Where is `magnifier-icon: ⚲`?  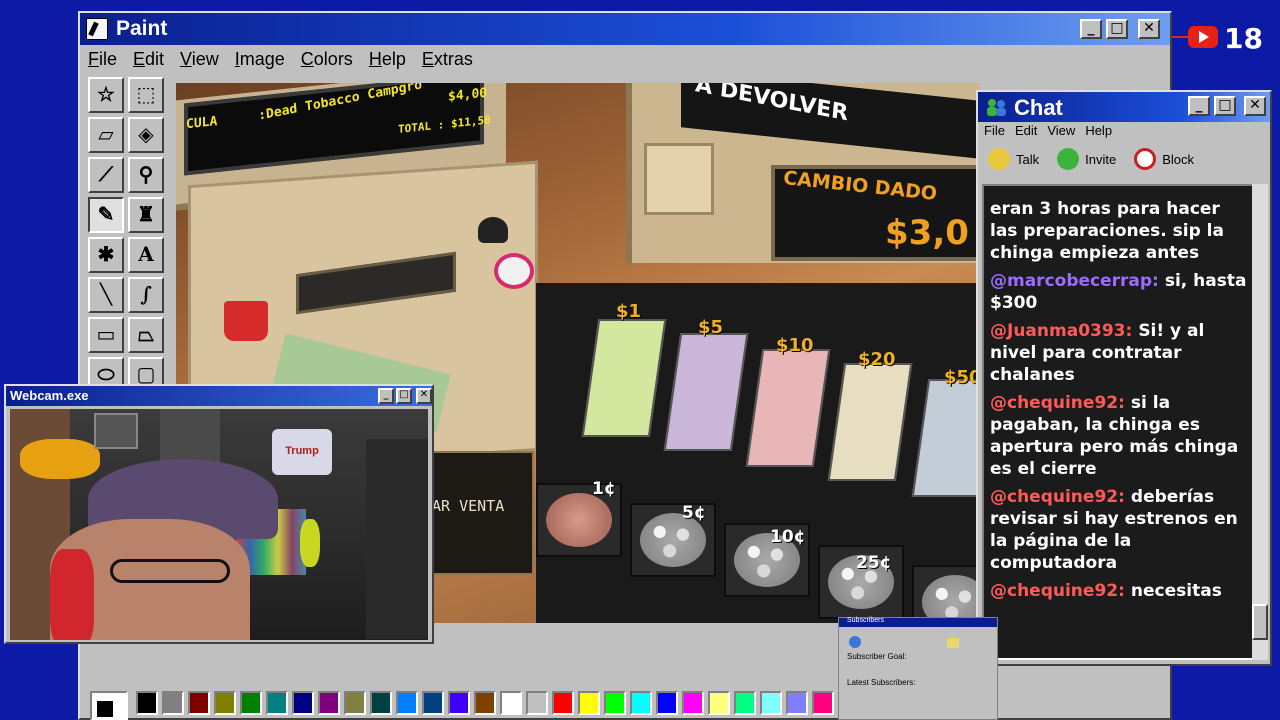 magnifier-icon: ⚲ is located at coordinates (146, 175).